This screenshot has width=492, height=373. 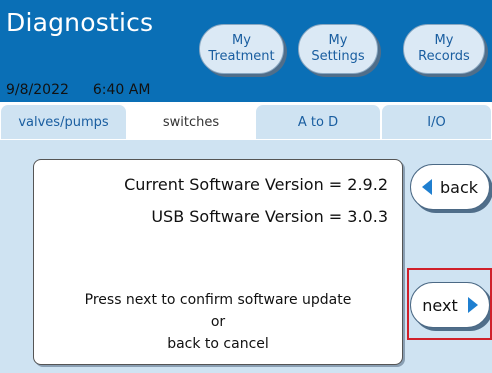 What do you see at coordinates (218, 344) in the screenshot?
I see `prompt-line-3: back to cancel` at bounding box center [218, 344].